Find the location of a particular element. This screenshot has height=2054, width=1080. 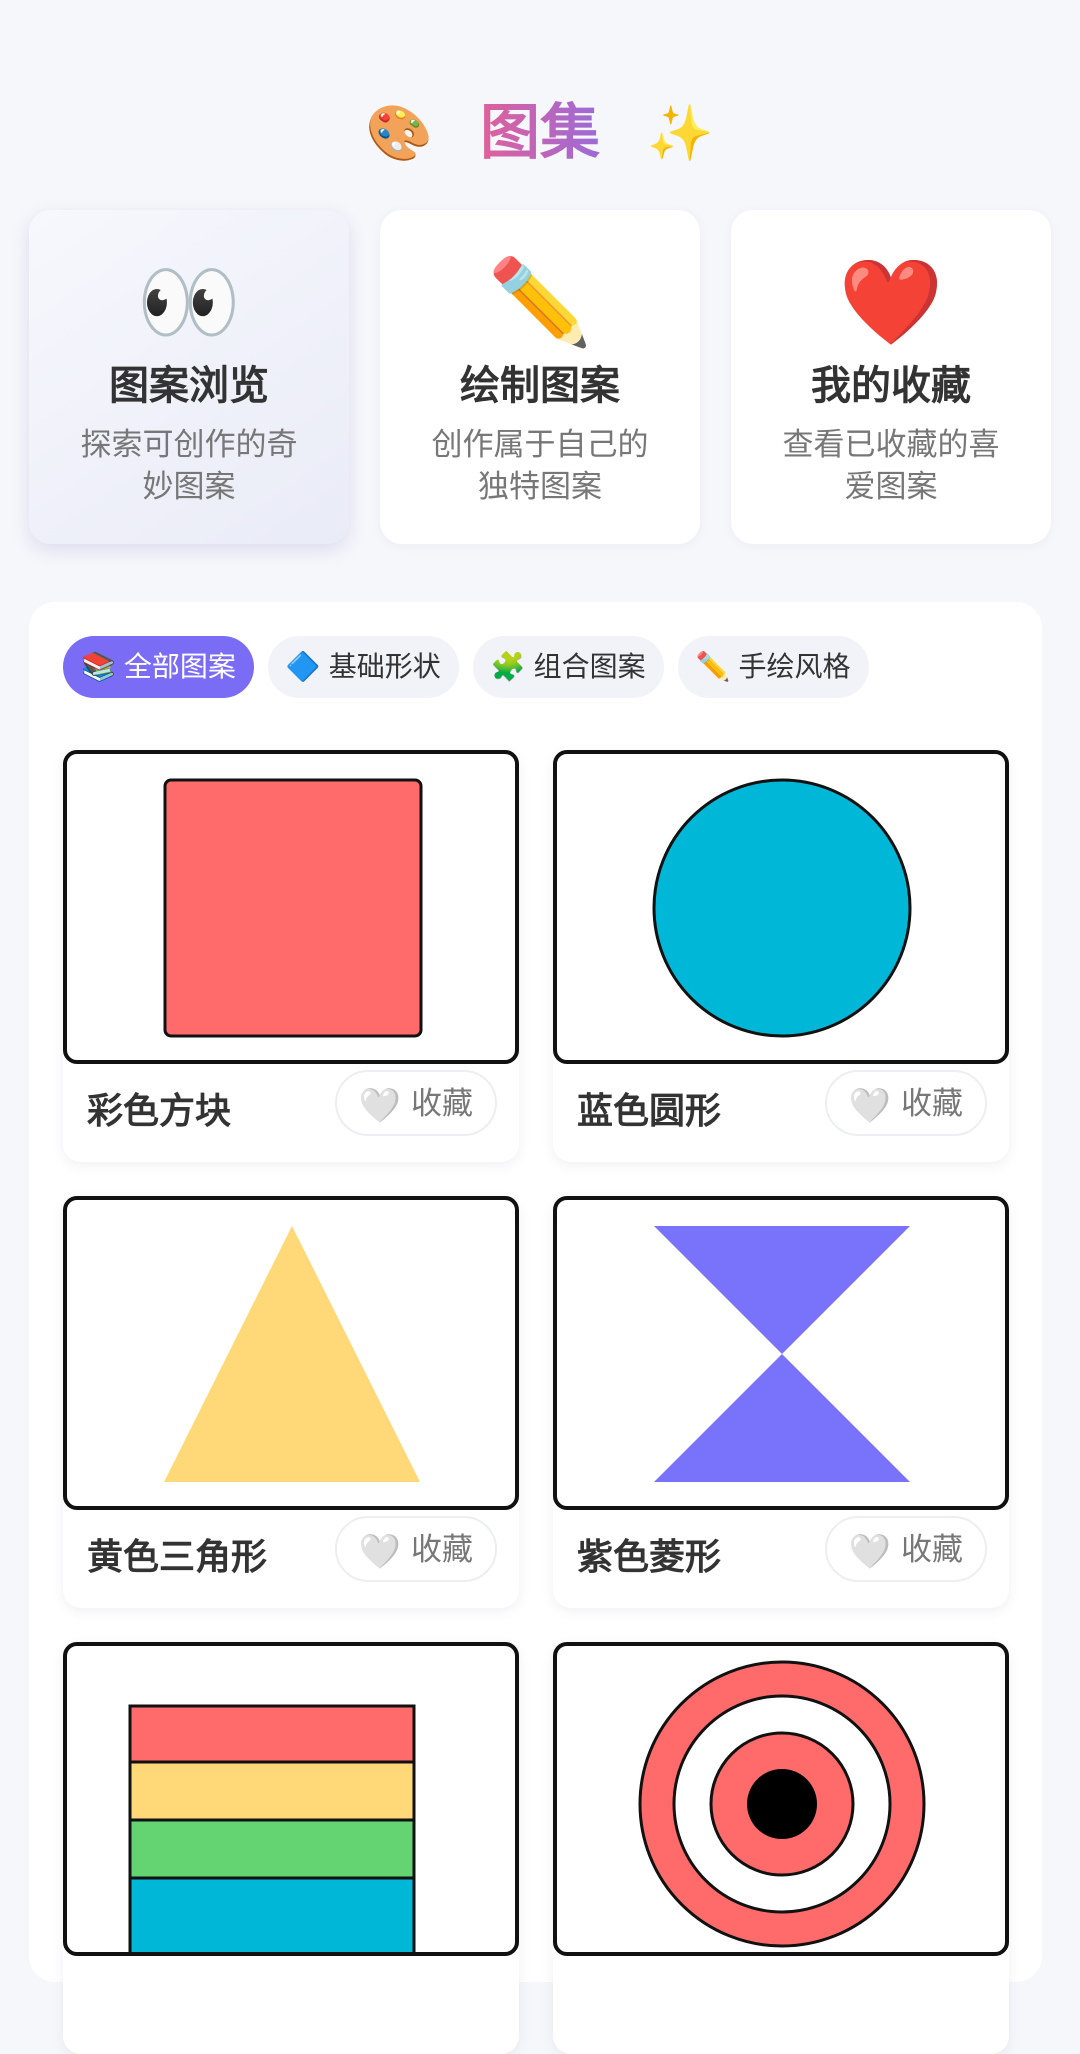

pattern-card: 紫色菱形 🤍 收藏 is located at coordinates (781, 1402).